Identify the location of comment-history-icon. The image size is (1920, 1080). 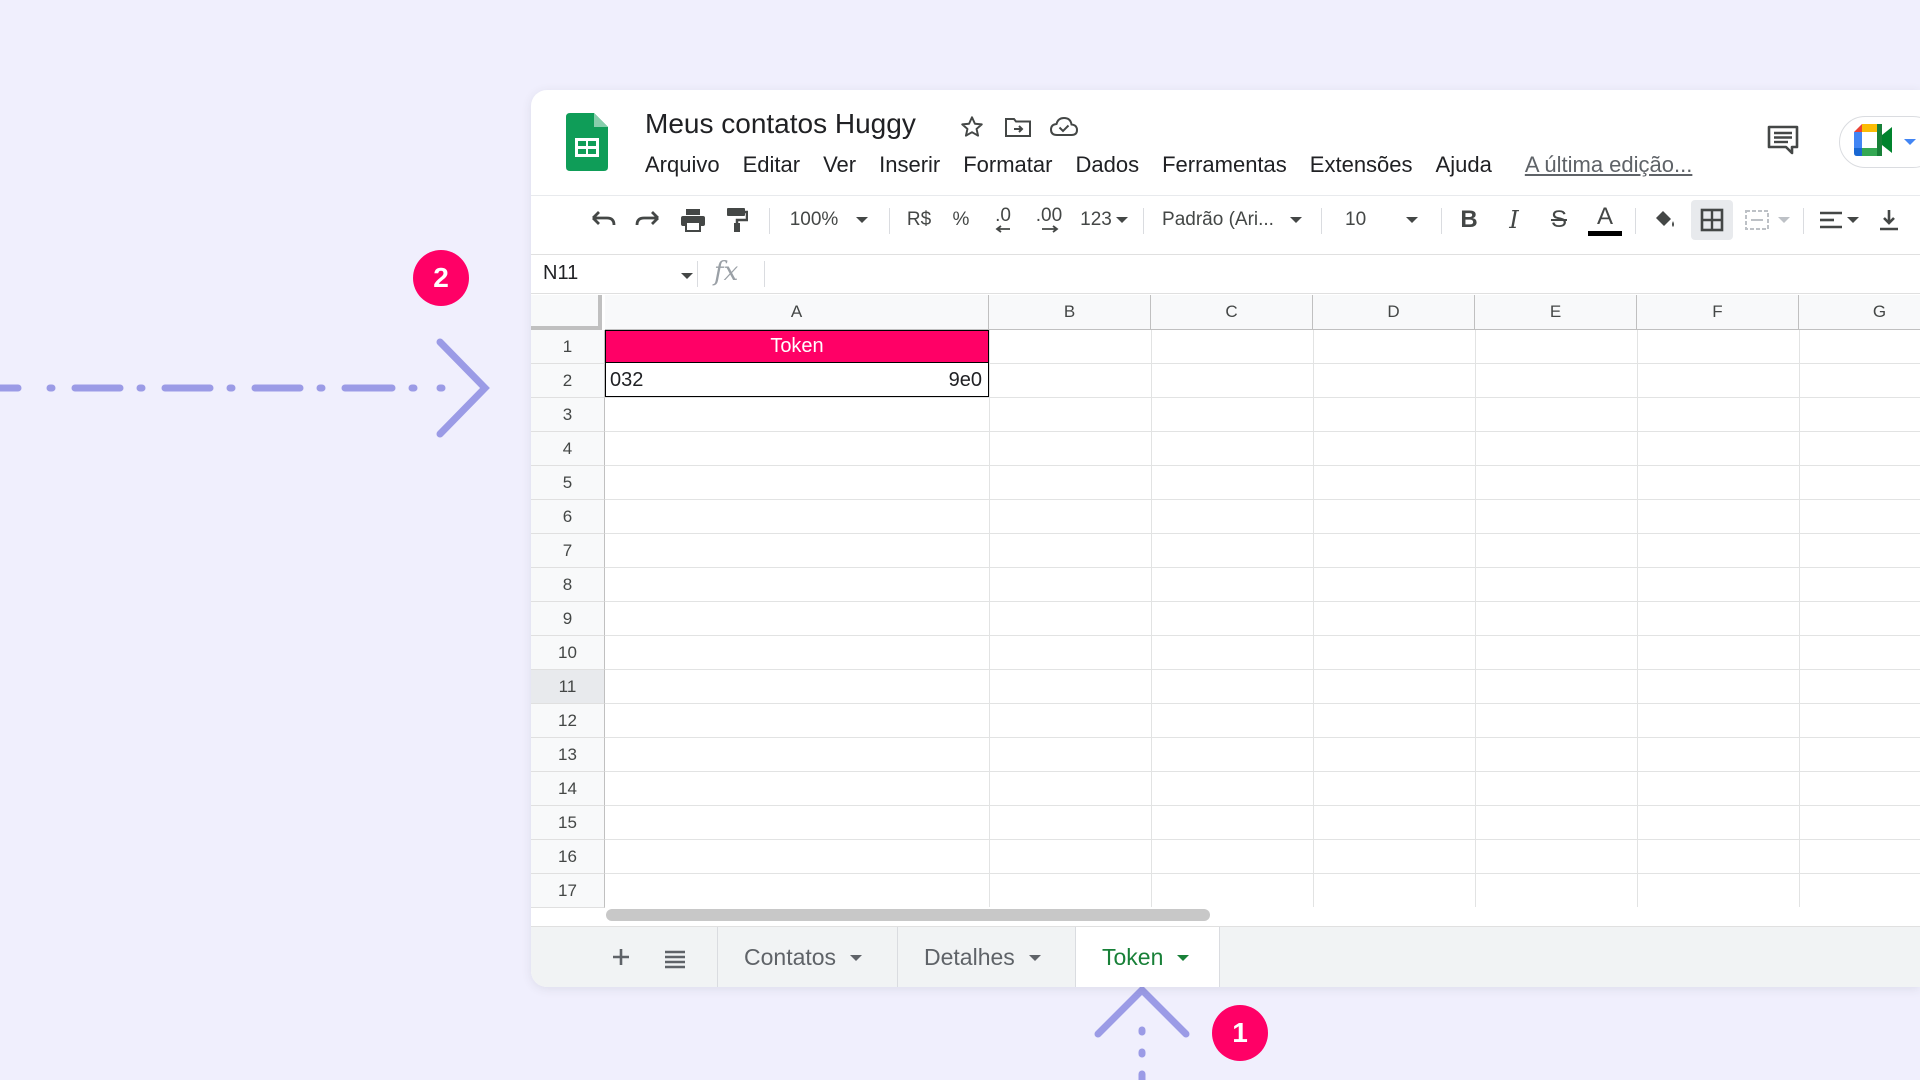
(1783, 140).